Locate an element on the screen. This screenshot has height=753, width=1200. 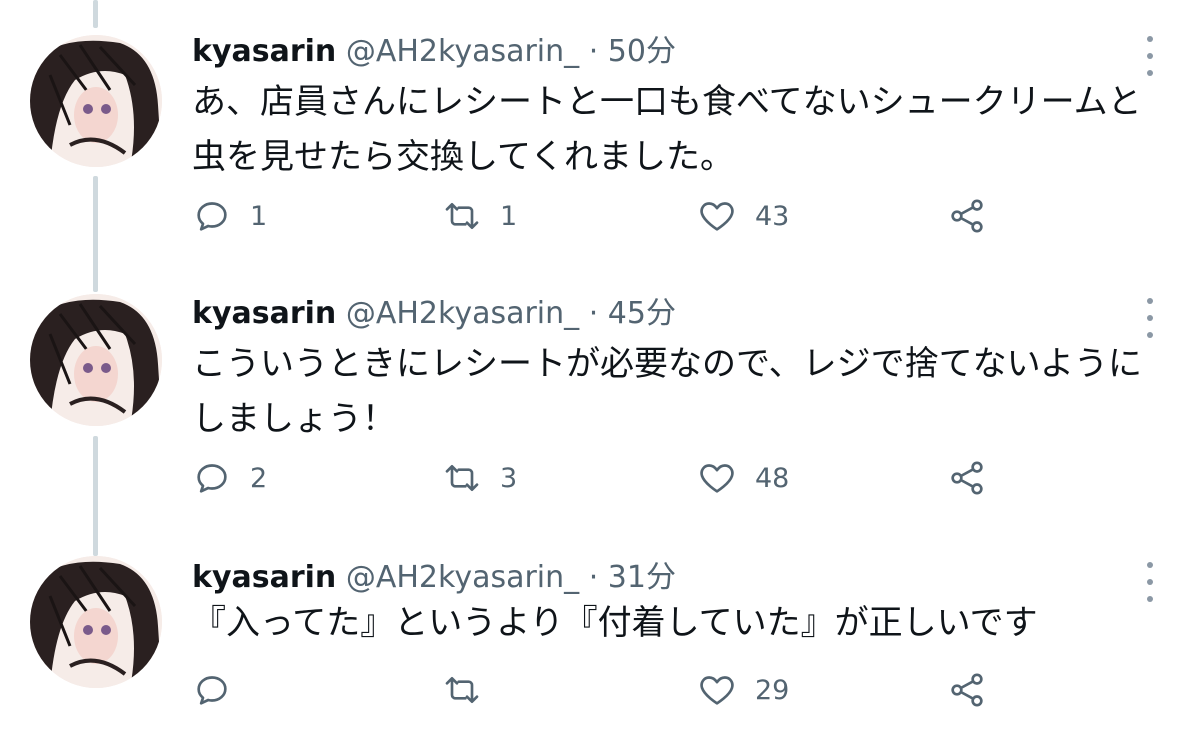
retweet-button is located at coordinates (471, 690).